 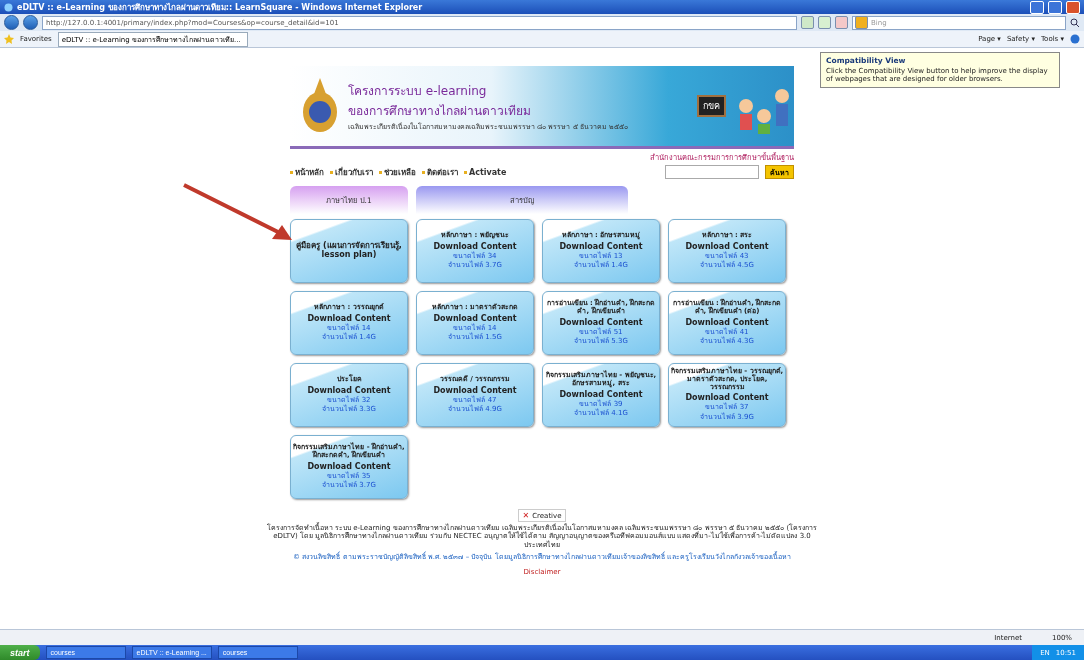 What do you see at coordinates (20, 652) in the screenshot?
I see `start-button: start` at bounding box center [20, 652].